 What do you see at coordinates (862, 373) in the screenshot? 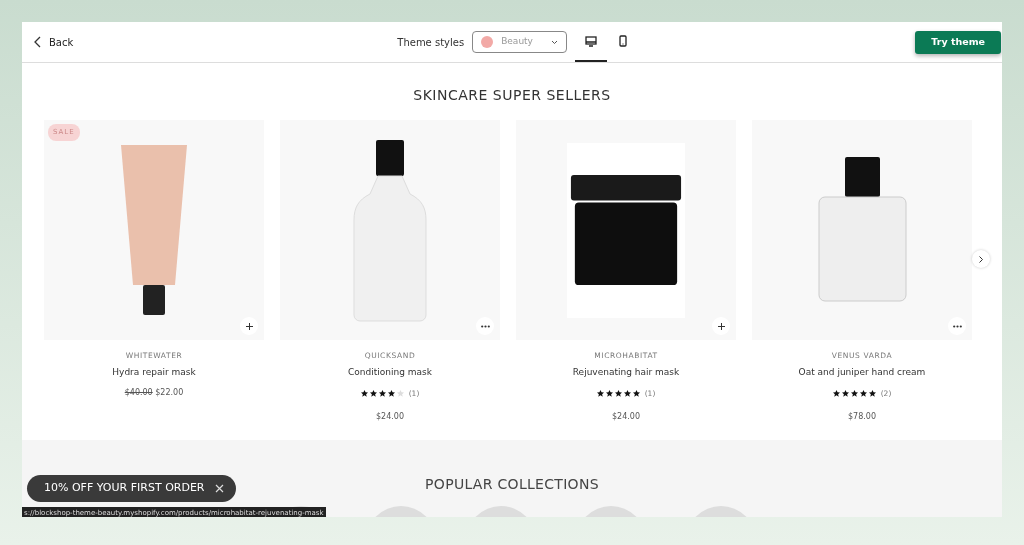
I see `product-name: Oat and juniper hand cream` at bounding box center [862, 373].